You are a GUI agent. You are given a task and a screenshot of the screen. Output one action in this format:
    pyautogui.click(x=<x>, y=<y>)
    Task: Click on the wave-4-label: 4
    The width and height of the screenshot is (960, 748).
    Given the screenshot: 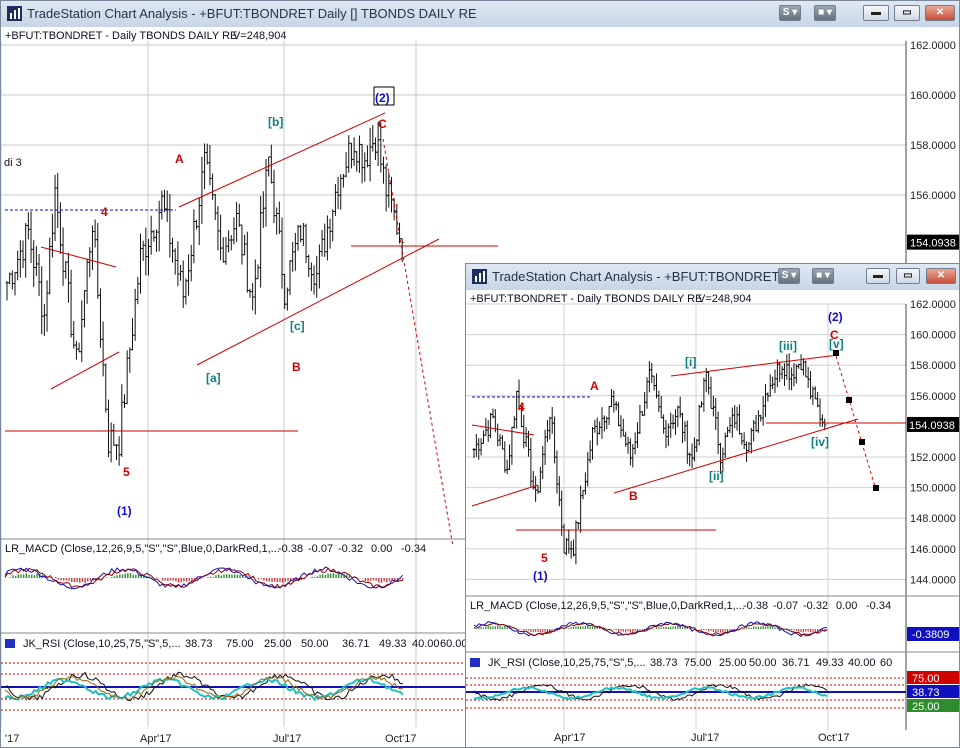 What is the action you would take?
    pyautogui.click(x=521, y=407)
    